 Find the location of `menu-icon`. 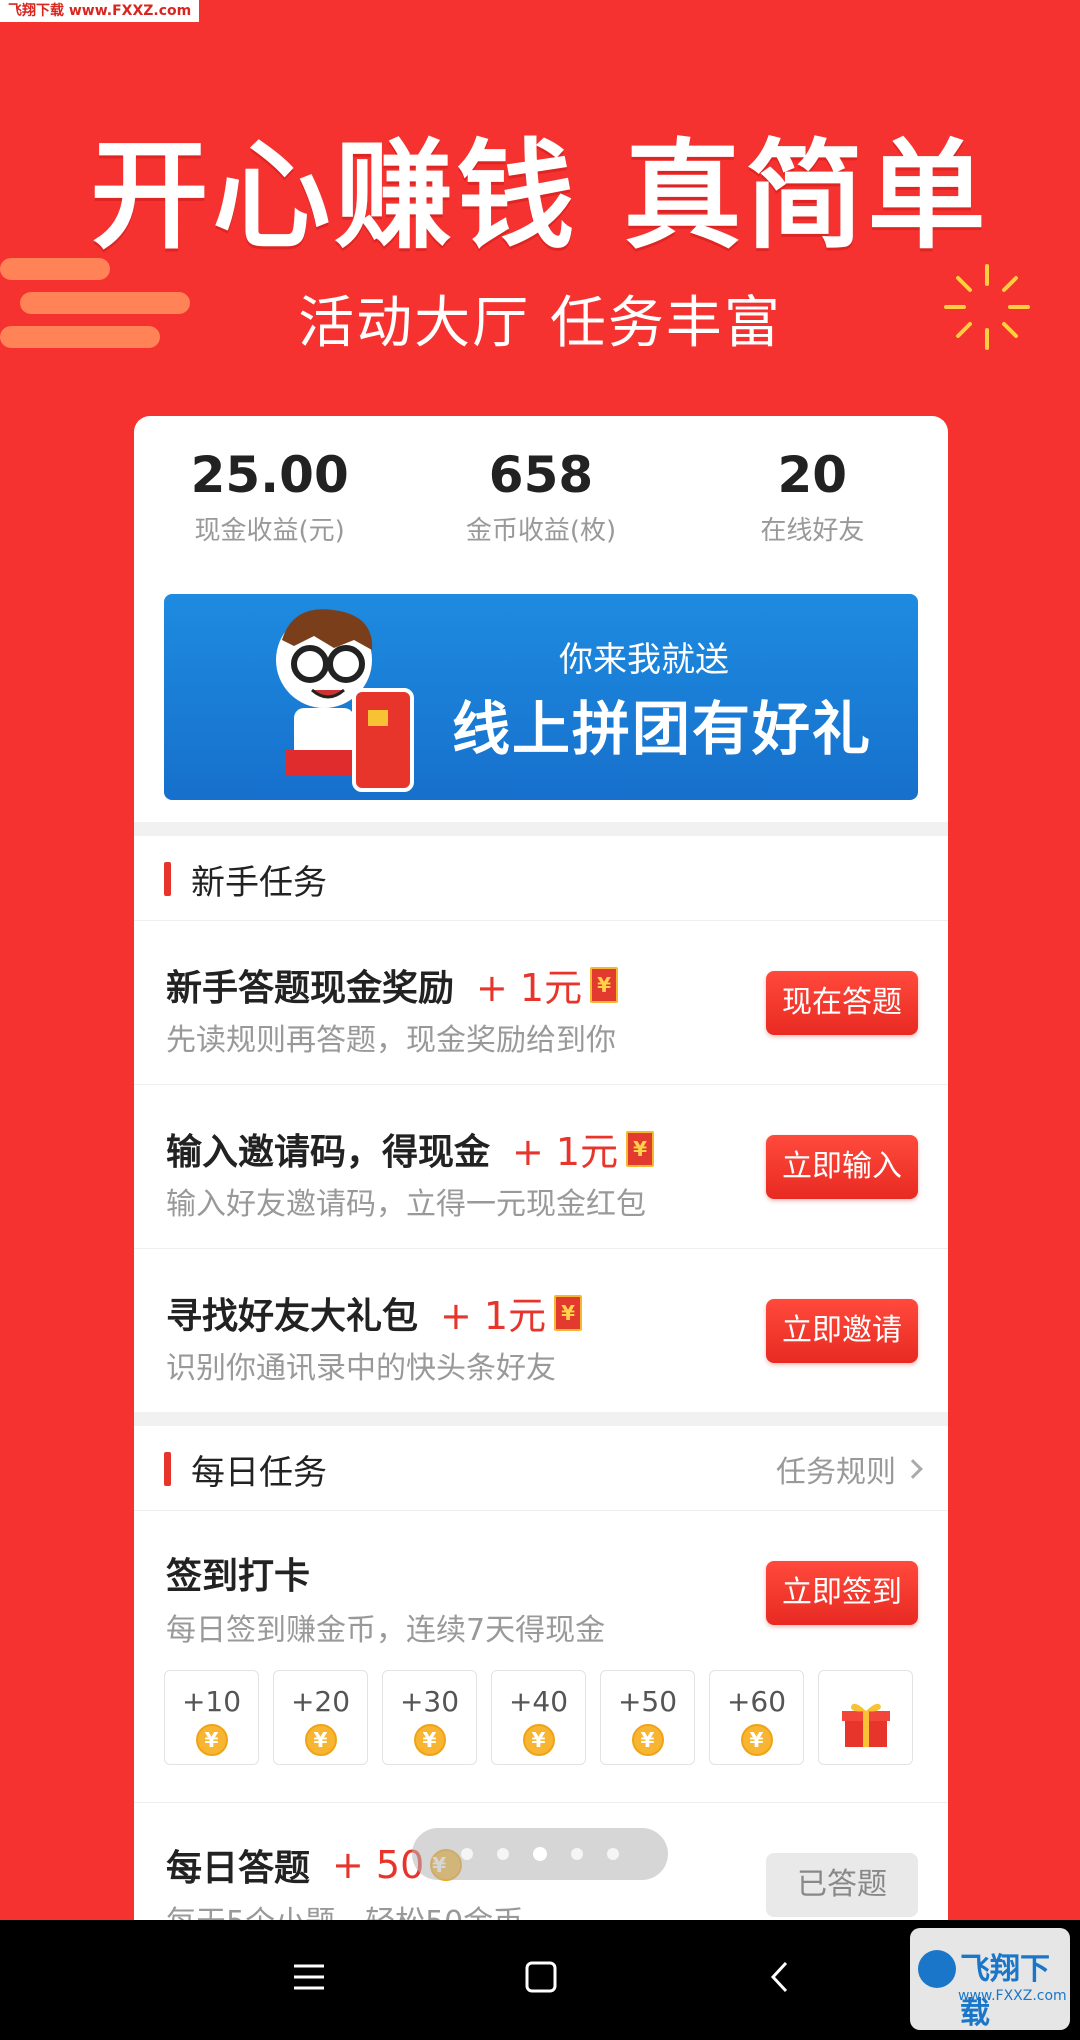

menu-icon is located at coordinates (309, 1977).